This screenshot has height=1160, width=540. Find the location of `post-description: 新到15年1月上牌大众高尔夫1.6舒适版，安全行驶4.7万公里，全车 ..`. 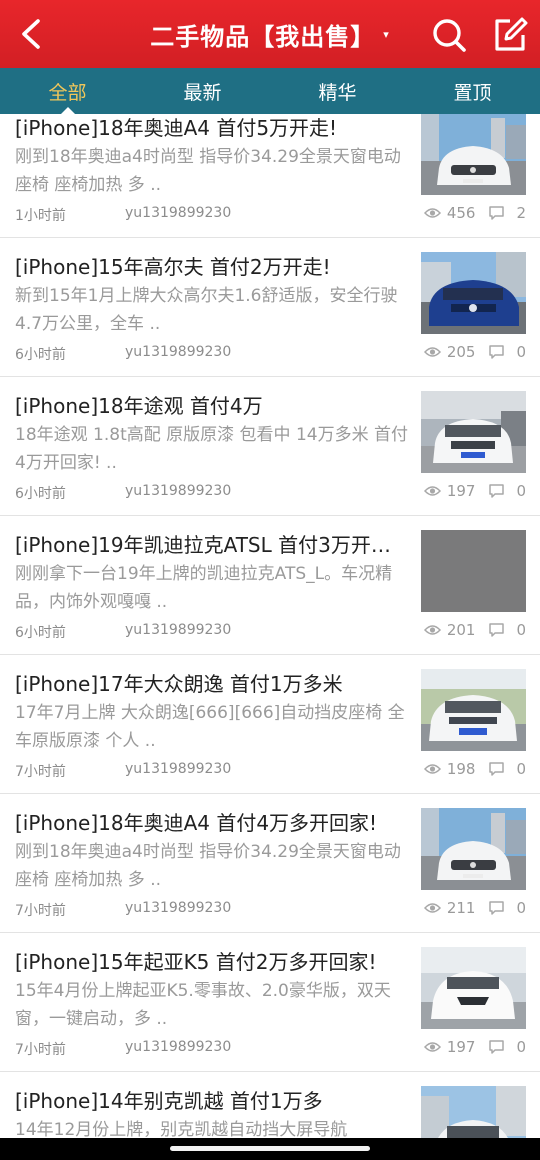

post-description: 新到15年1月上牌大众高尔夫1.6舒适版，安全行驶4.7万公里，全车 .. is located at coordinates (206, 310).